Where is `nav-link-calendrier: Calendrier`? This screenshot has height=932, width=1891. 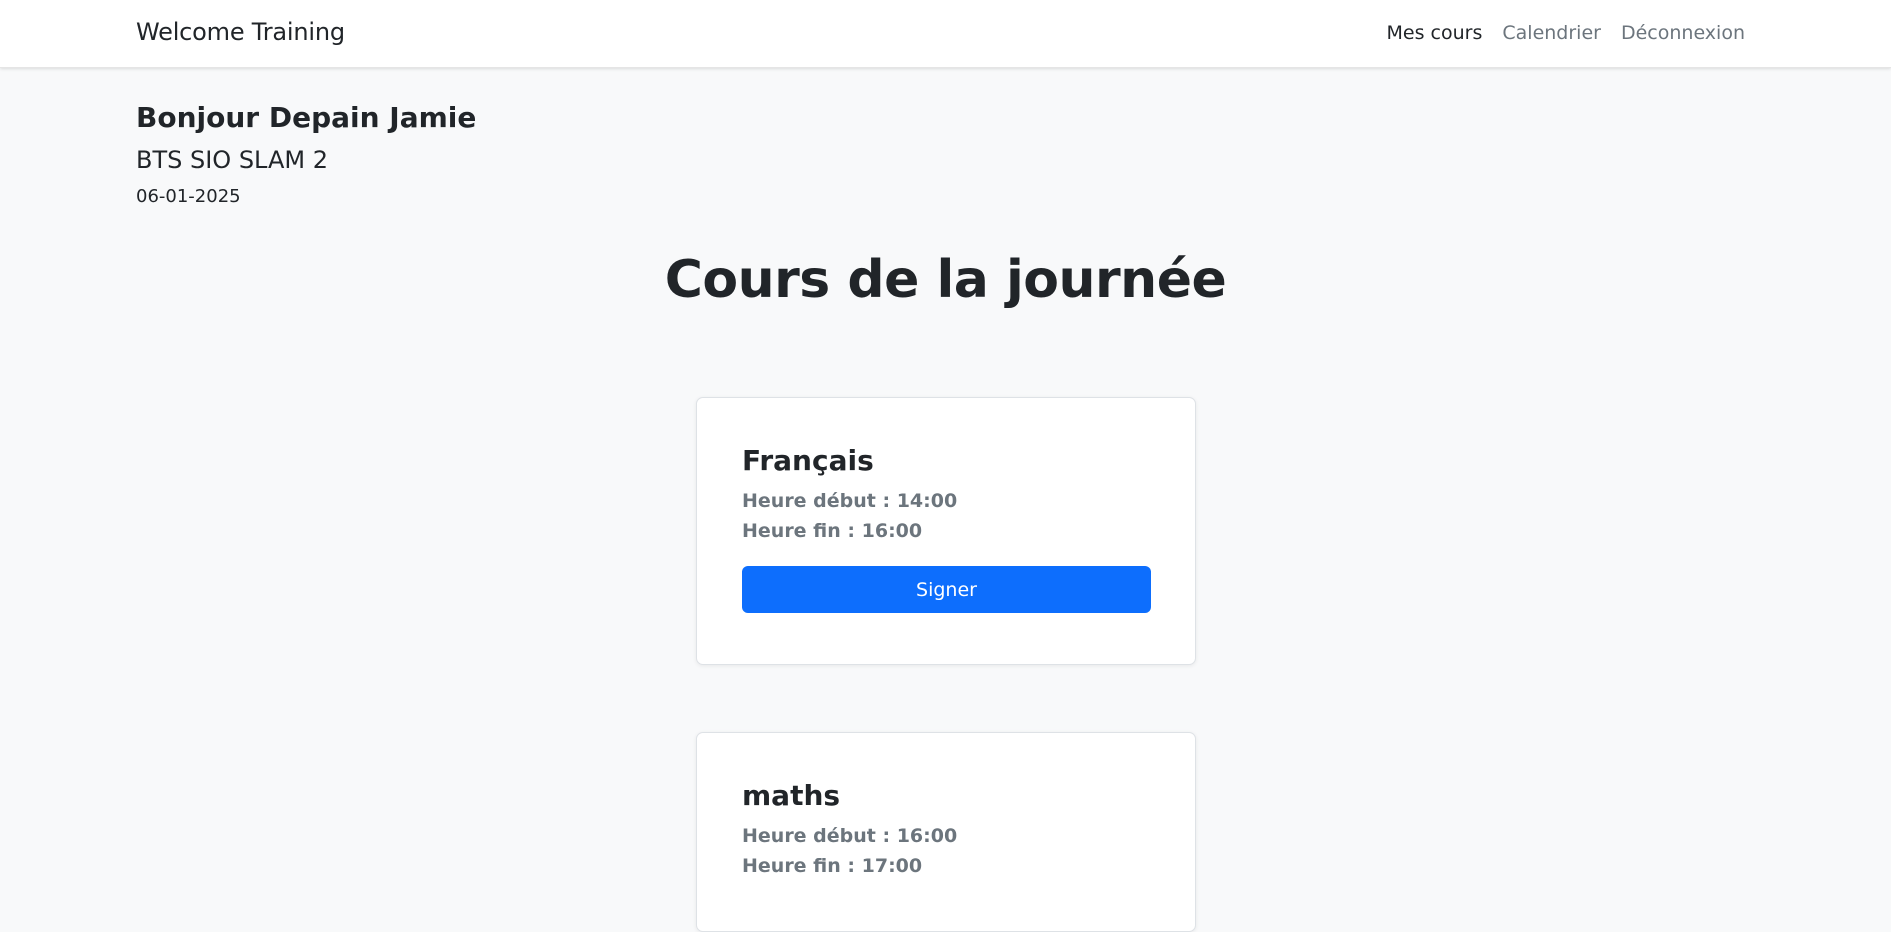
nav-link-calendrier: Calendrier is located at coordinates (1551, 33).